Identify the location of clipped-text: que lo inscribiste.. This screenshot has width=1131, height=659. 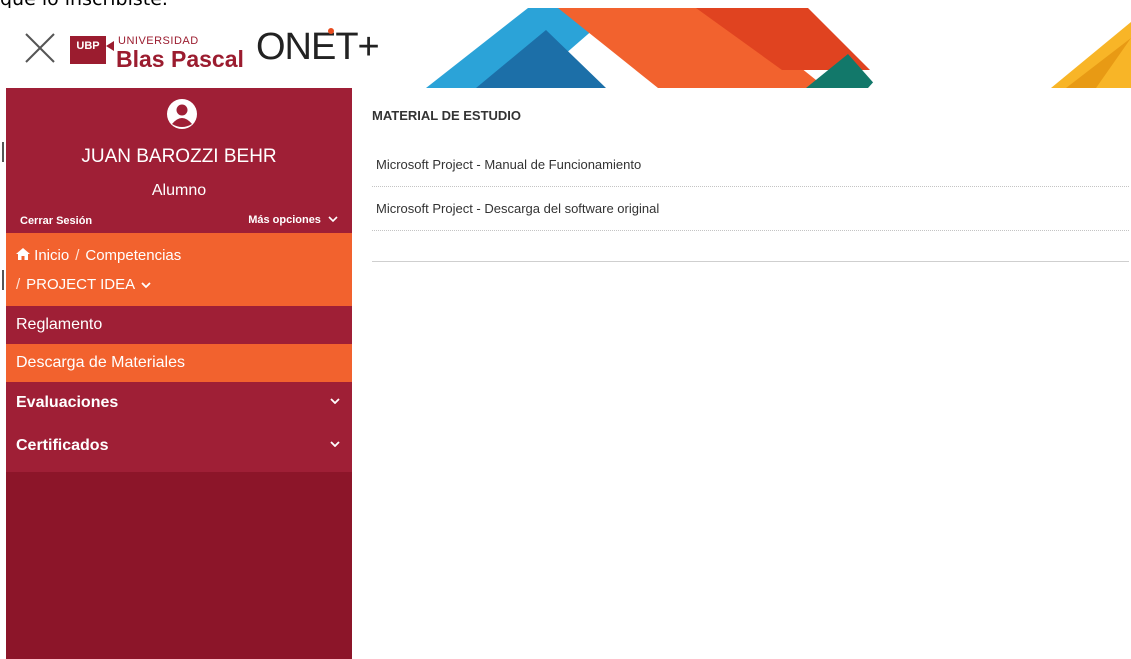
(84, 4).